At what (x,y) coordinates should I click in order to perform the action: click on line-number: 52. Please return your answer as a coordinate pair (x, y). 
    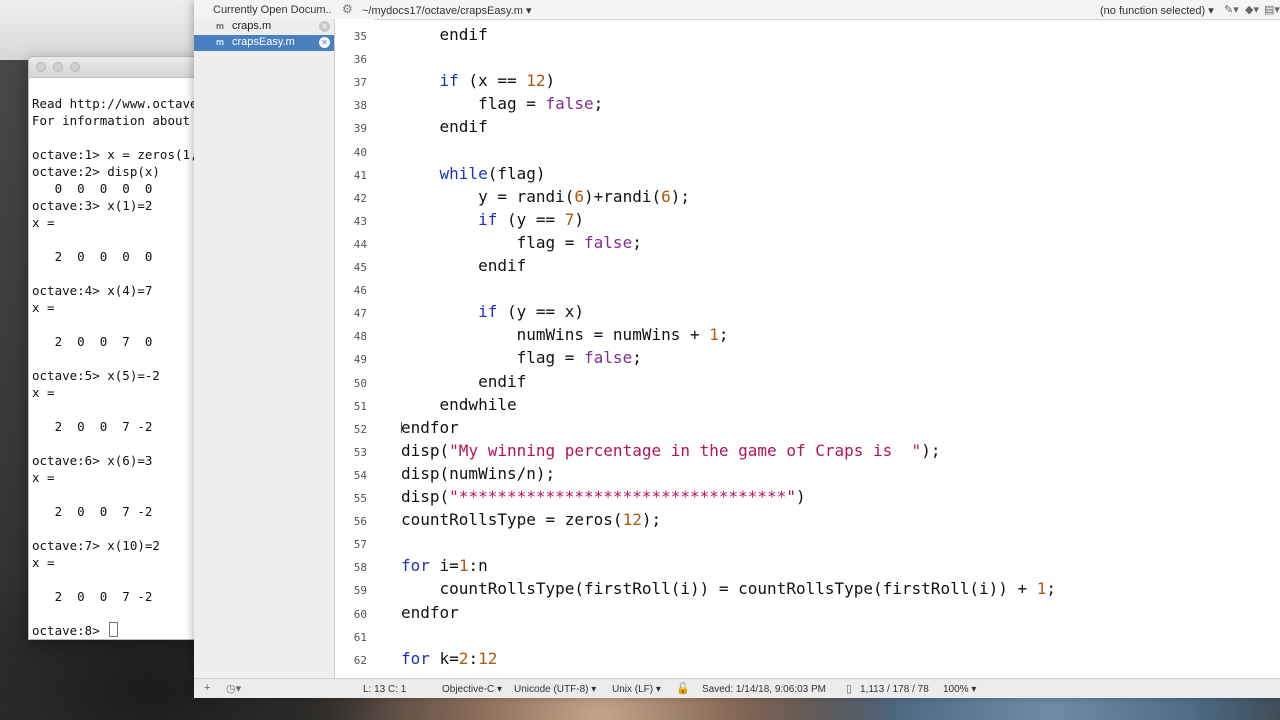
    Looking at the image, I should click on (360, 429).